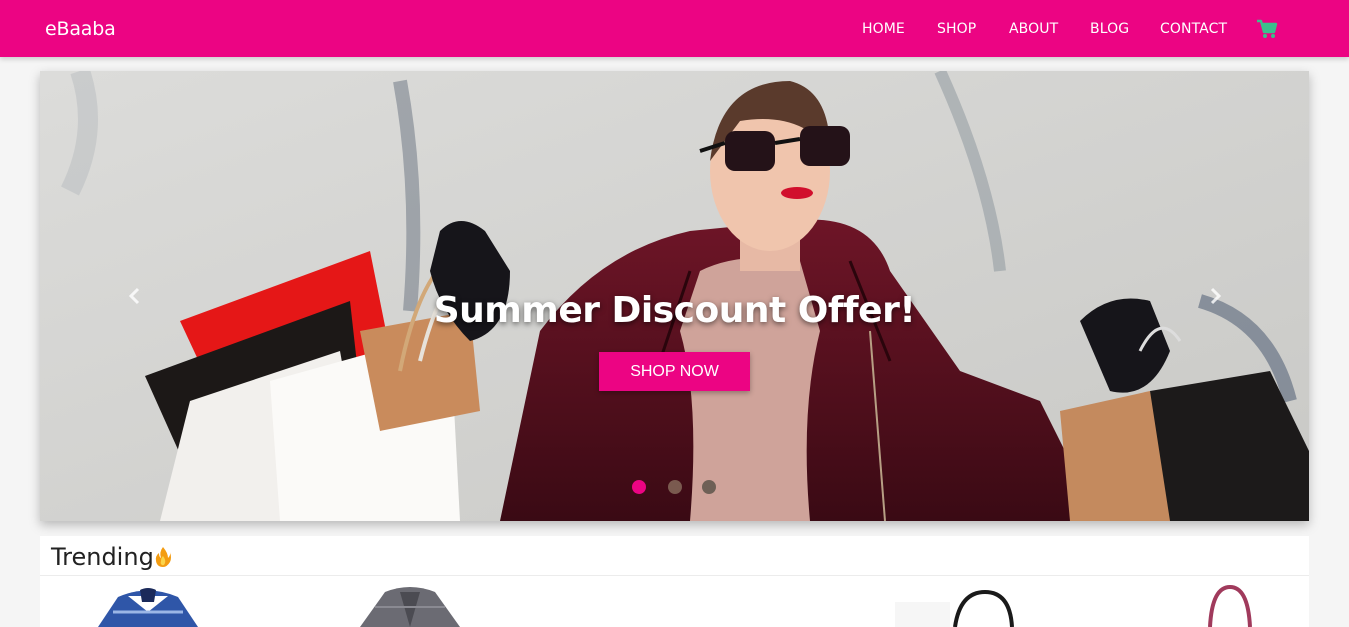 The width and height of the screenshot is (1349, 627). What do you see at coordinates (674, 556) in the screenshot?
I see `trending-header: Trending` at bounding box center [674, 556].